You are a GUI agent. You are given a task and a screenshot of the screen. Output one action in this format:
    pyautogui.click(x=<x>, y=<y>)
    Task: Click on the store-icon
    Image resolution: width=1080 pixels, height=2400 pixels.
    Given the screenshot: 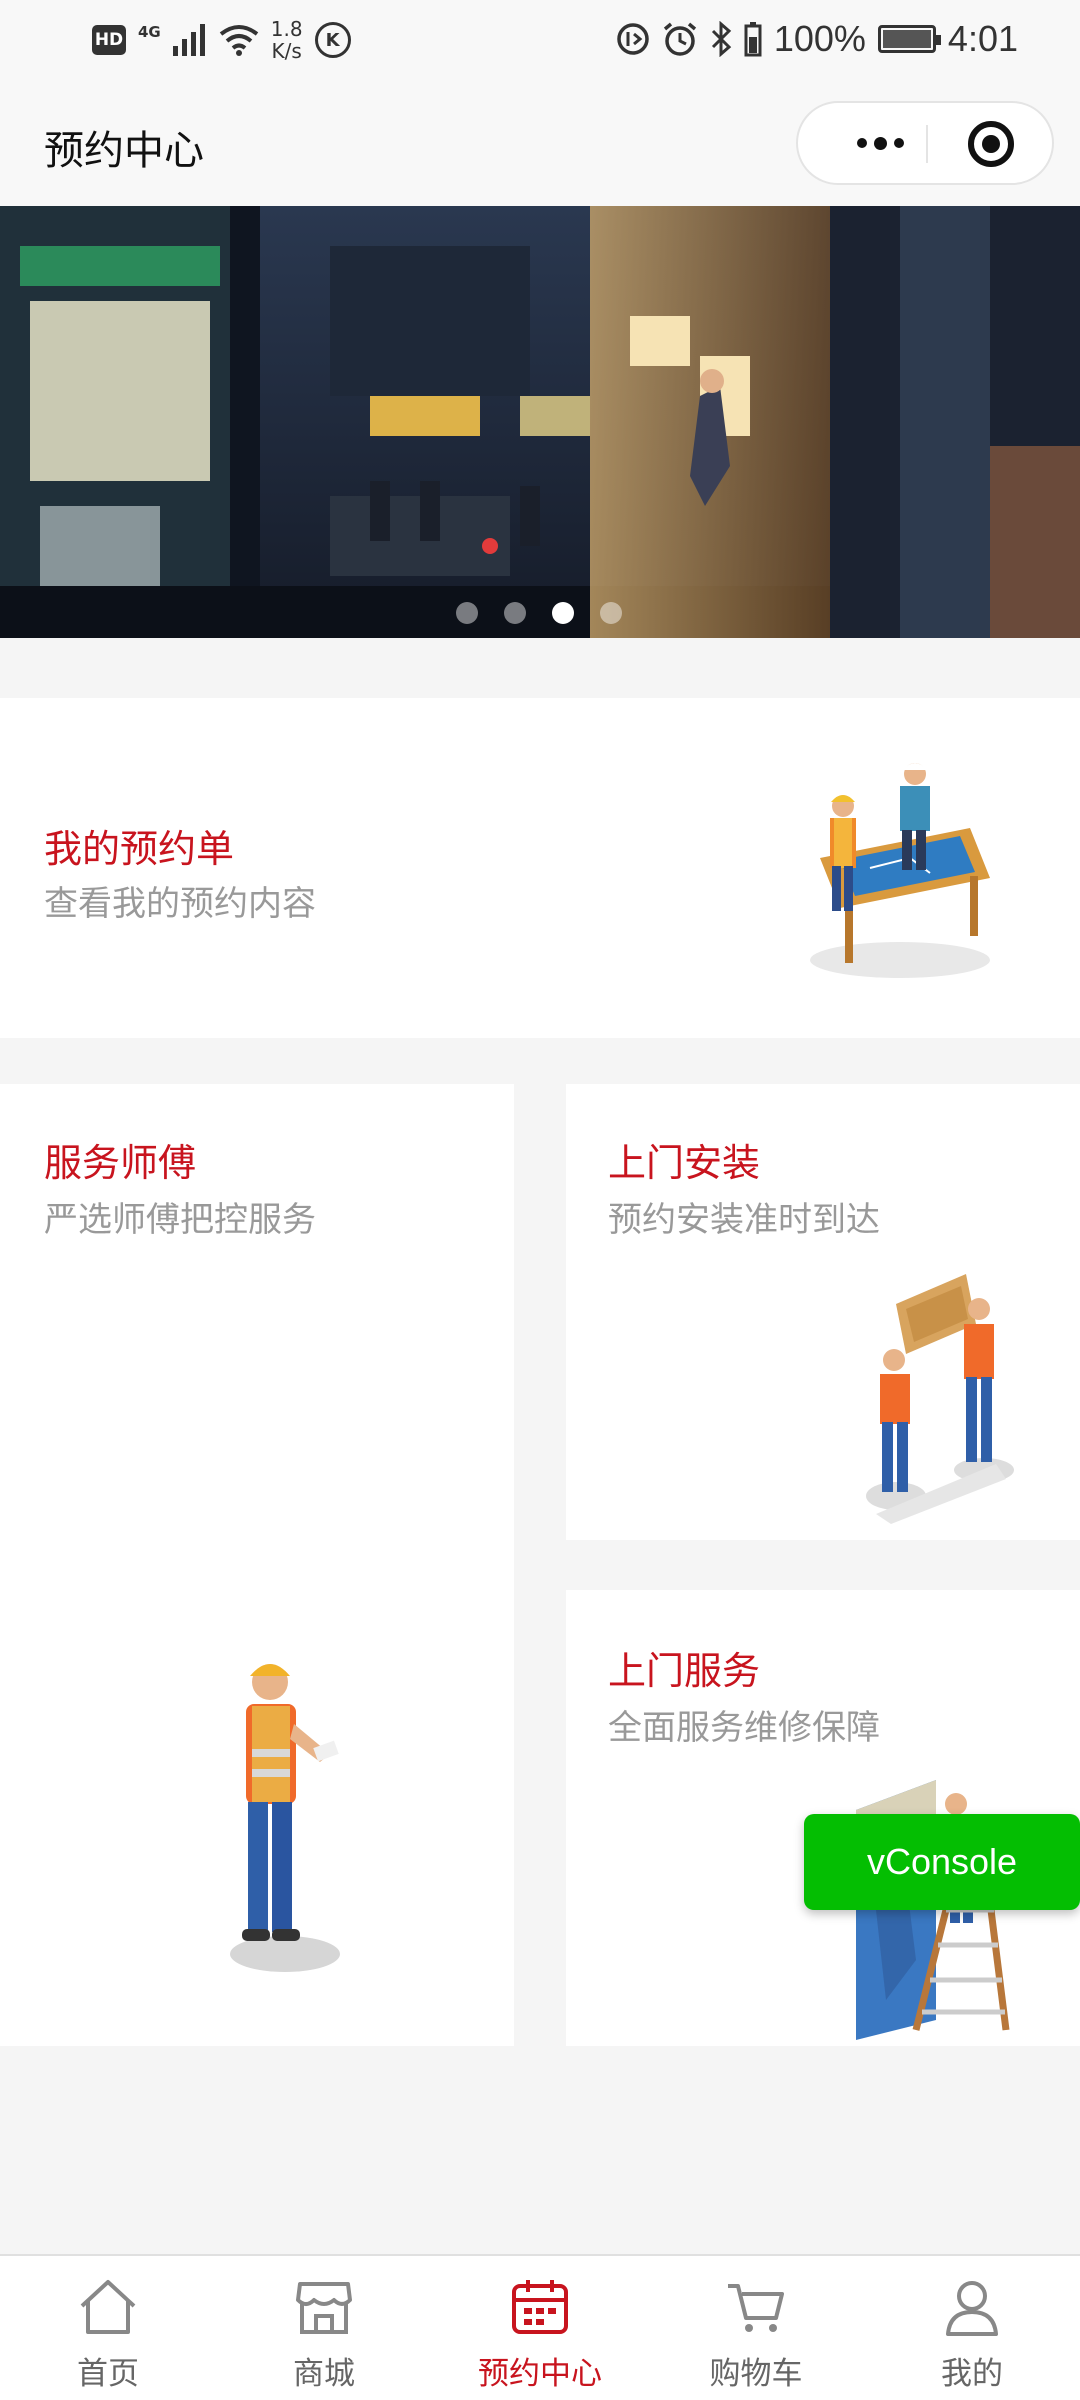 What is the action you would take?
    pyautogui.click(x=324, y=2308)
    